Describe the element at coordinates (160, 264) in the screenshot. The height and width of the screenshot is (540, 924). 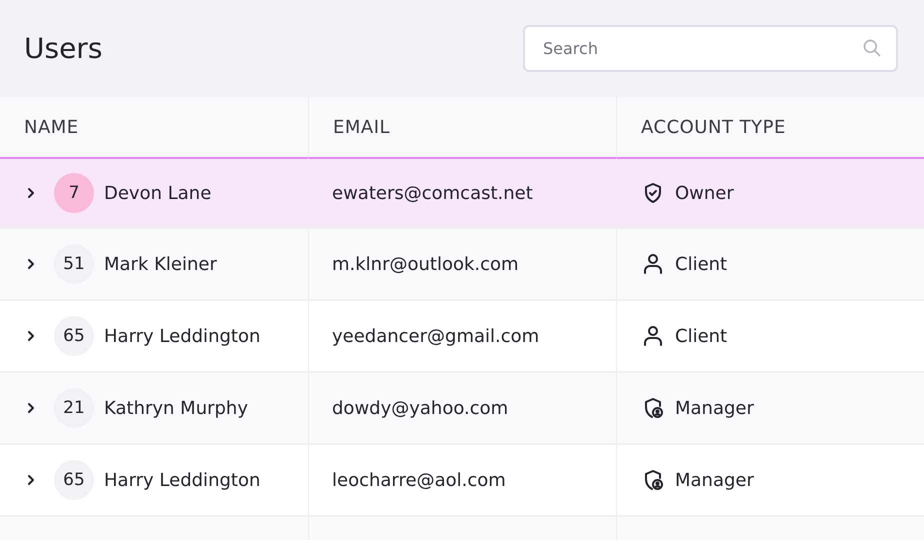
I see `user-name: Mark Kleiner` at that location.